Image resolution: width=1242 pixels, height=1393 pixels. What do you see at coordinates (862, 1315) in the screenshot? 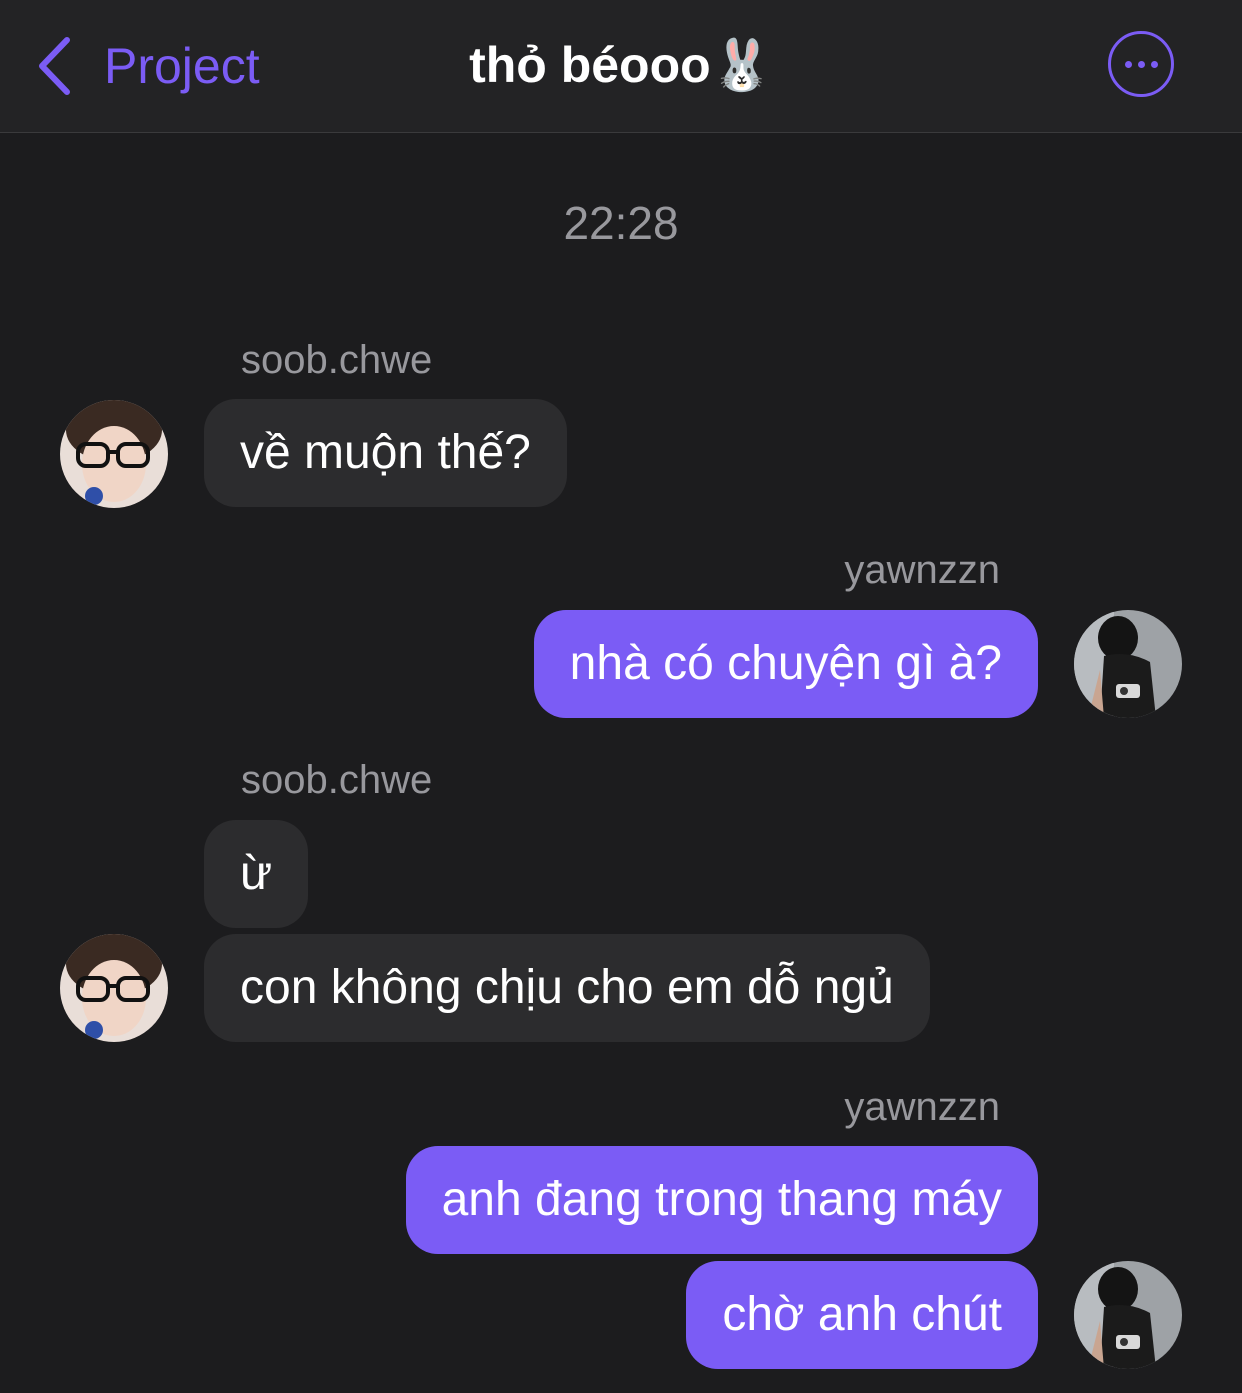
I see `message-bubble: chờ anh chút` at bounding box center [862, 1315].